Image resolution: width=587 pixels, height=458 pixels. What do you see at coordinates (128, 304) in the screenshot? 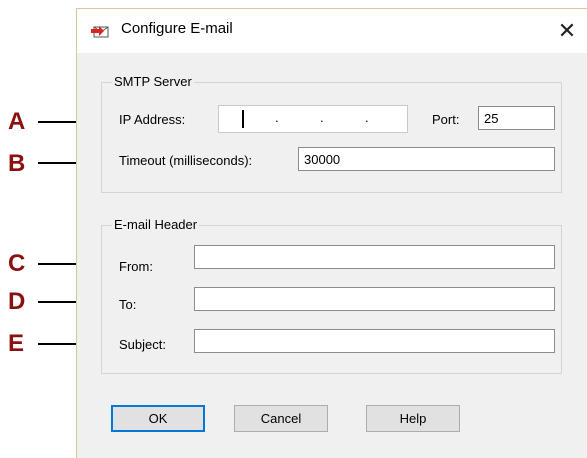
I see `to-label: To:` at bounding box center [128, 304].